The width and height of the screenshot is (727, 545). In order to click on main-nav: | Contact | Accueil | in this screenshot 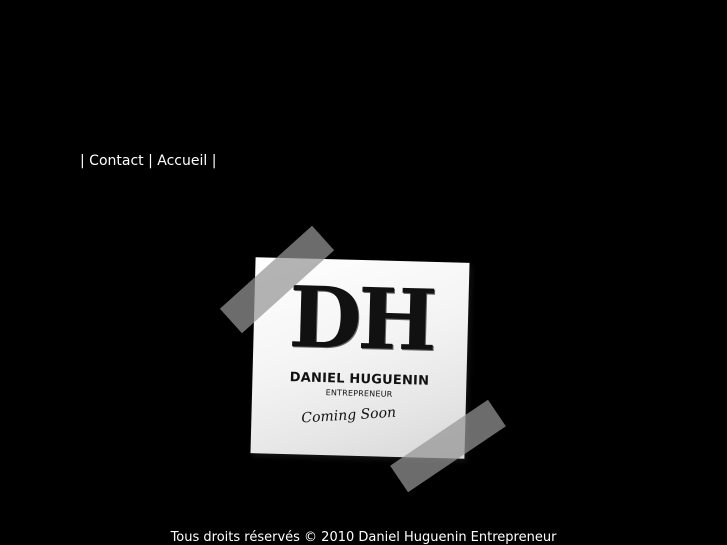, I will do `click(148, 161)`.